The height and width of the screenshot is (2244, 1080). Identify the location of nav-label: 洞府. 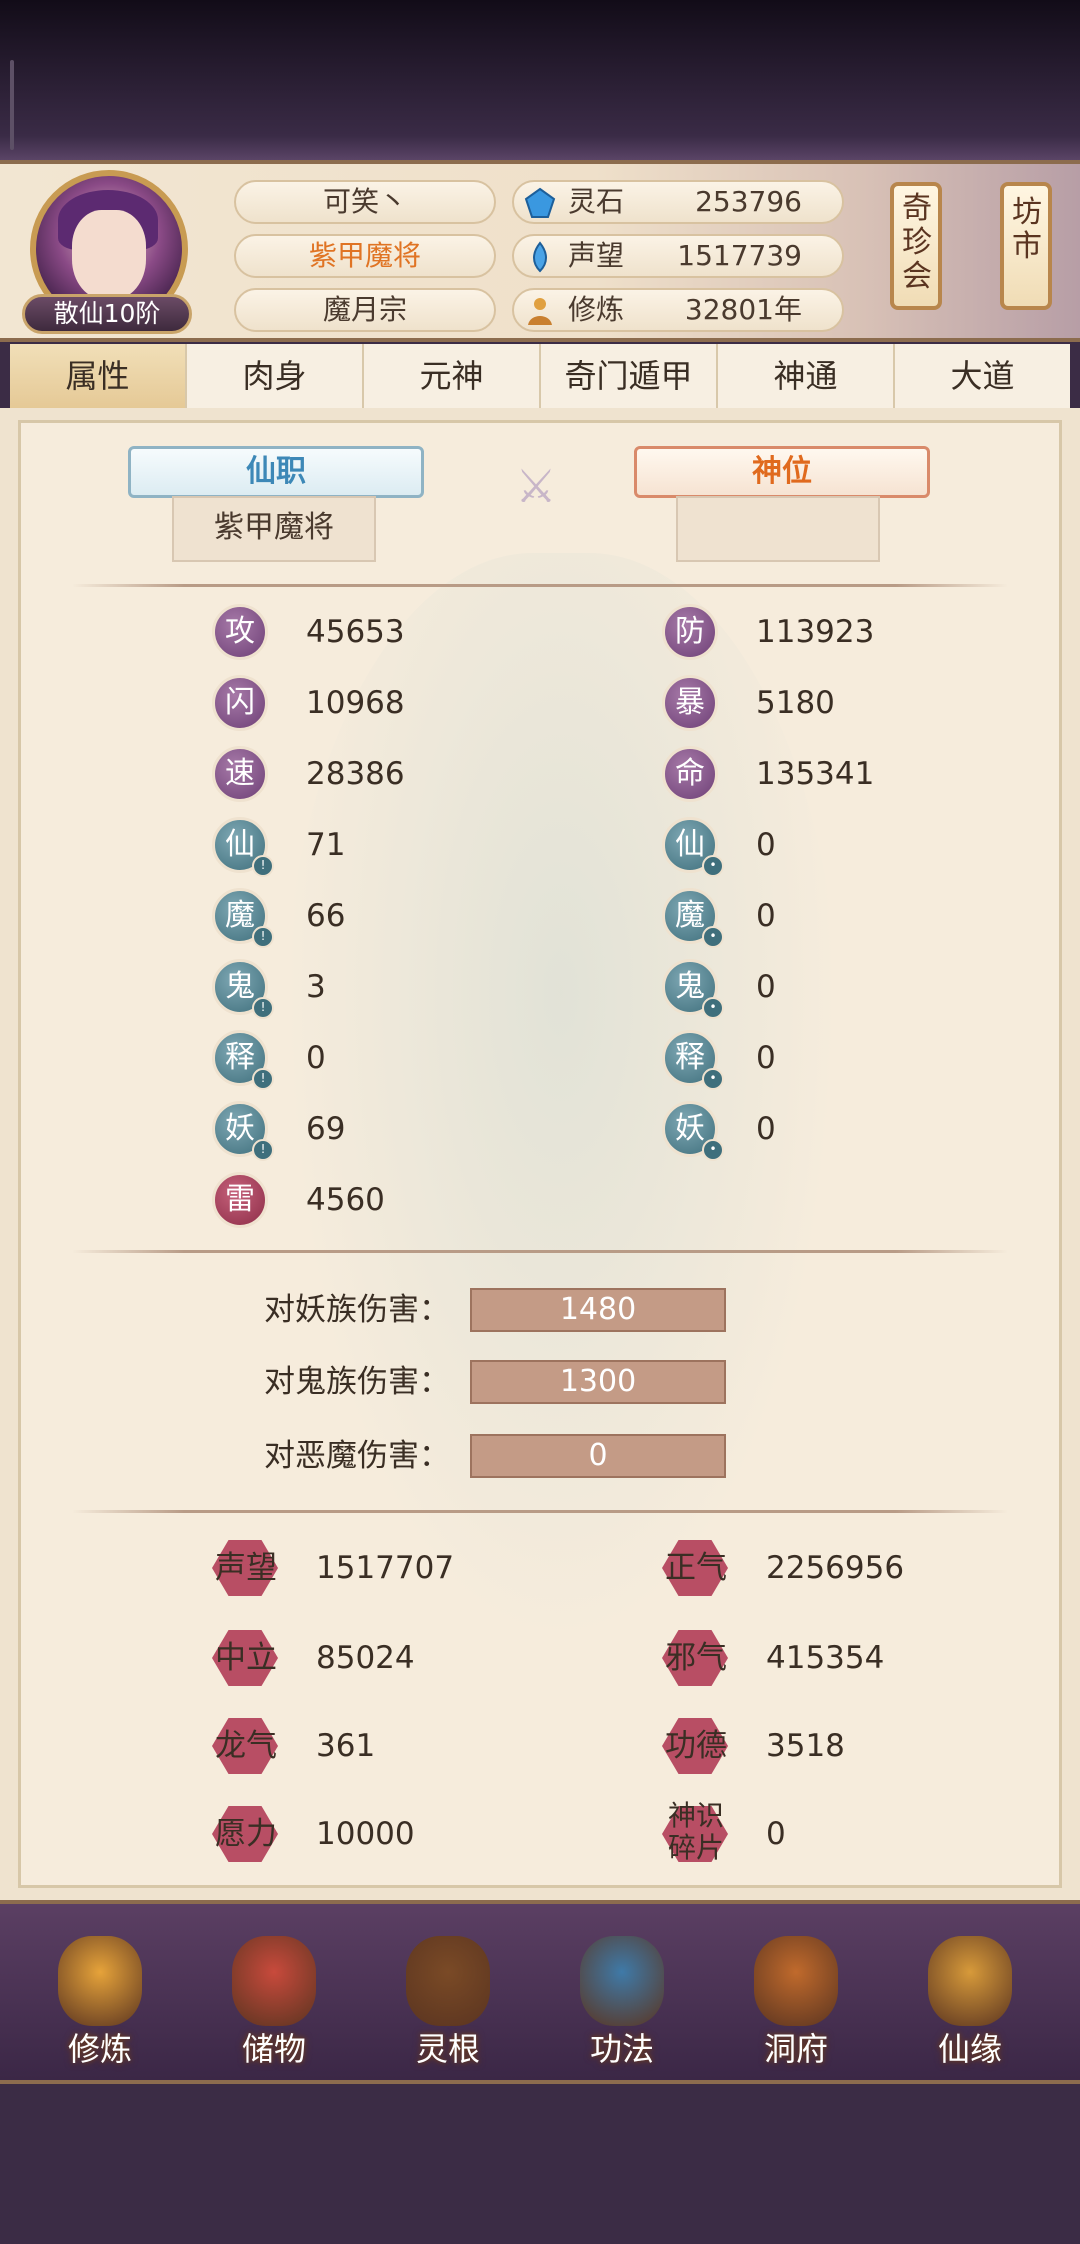
(795, 2049).